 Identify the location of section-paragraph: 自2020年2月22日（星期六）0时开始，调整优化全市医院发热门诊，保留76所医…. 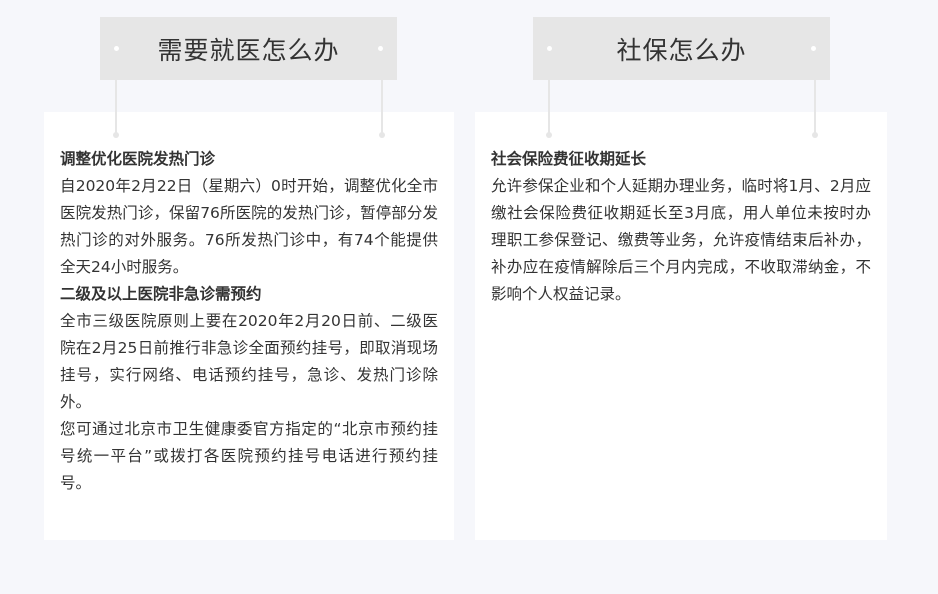
(249, 226).